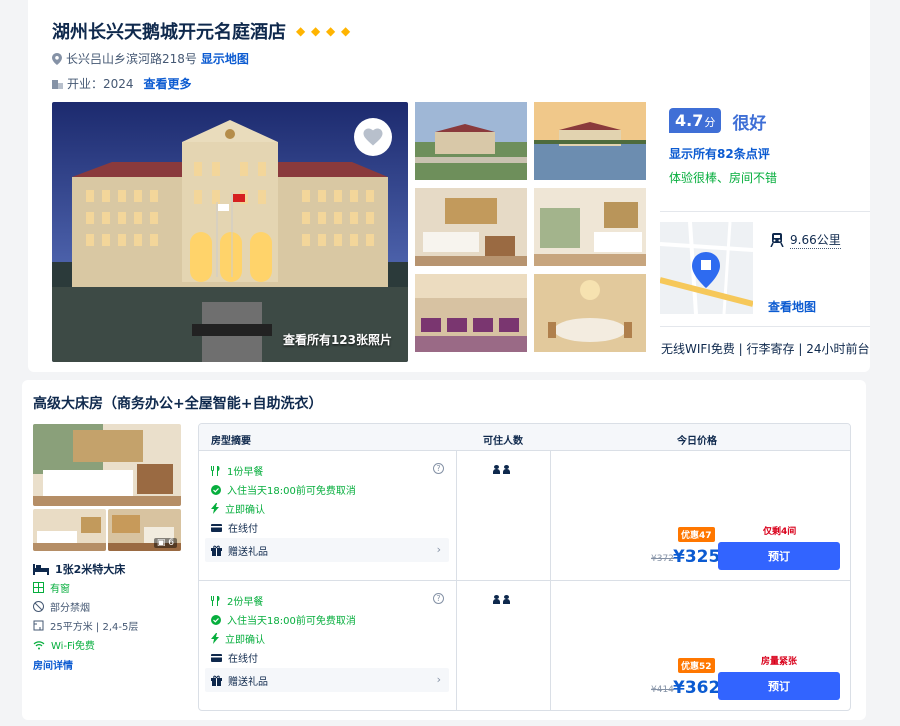 This screenshot has width=900, height=726. I want to click on train-icon, so click(777, 240).